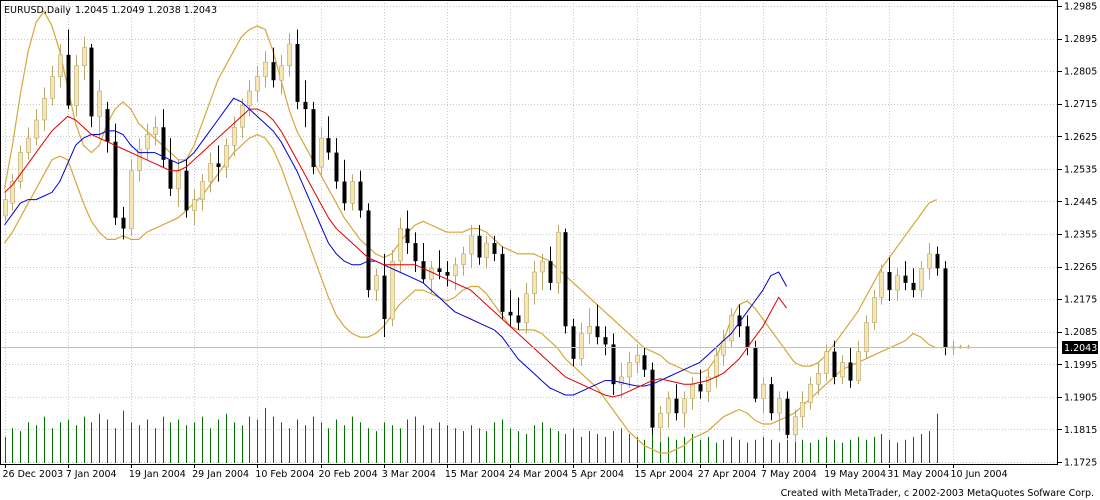 This screenshot has height=500, width=1100. Describe the element at coordinates (1080, 348) in the screenshot. I see `current-price-label: 1.2043` at that location.